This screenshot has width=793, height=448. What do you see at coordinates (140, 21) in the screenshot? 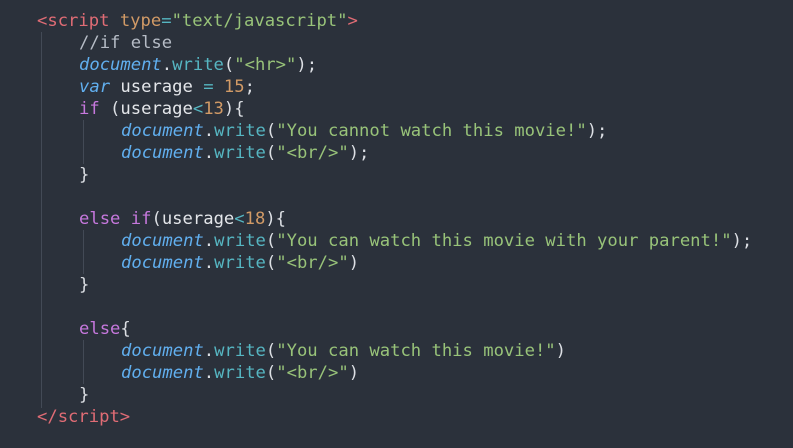
I see `code-token: type` at bounding box center [140, 21].